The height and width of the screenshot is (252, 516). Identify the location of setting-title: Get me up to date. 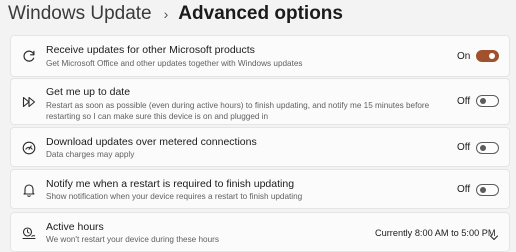
(88, 92).